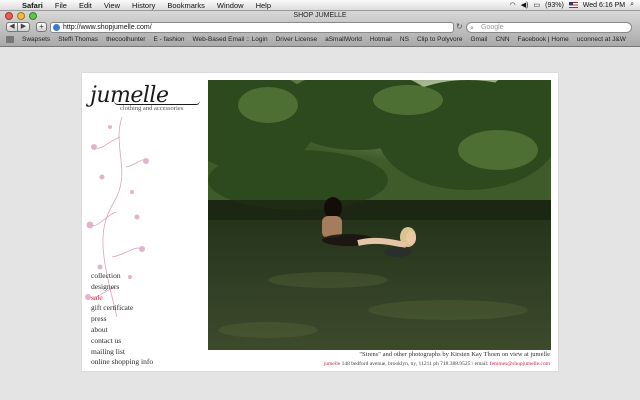 The height and width of the screenshot is (400, 640). I want to click on menu-history: History, so click(143, 5).